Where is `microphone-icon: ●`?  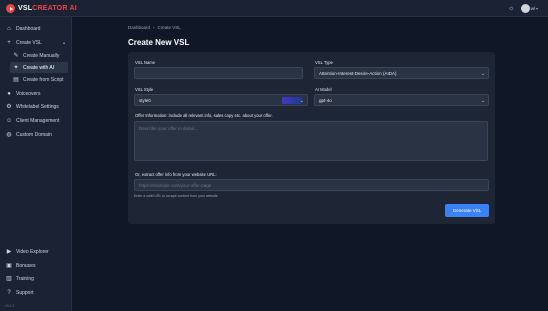
microphone-icon: ● is located at coordinates (9, 93).